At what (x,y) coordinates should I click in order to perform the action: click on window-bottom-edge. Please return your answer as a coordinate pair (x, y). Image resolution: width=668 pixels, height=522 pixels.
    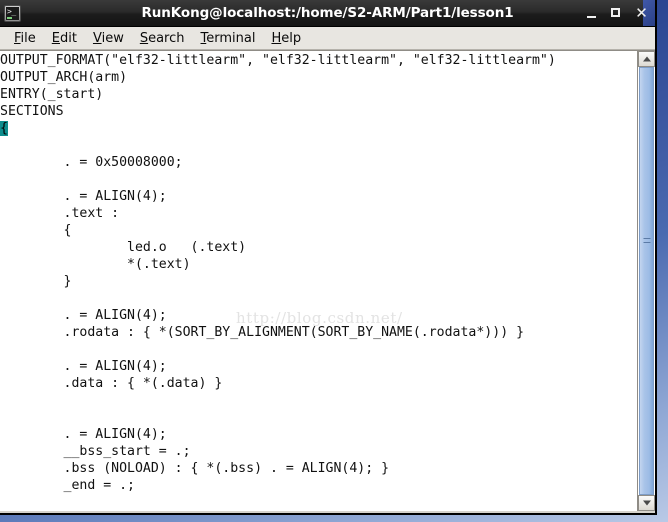
    Looking at the image, I should click on (327, 512).